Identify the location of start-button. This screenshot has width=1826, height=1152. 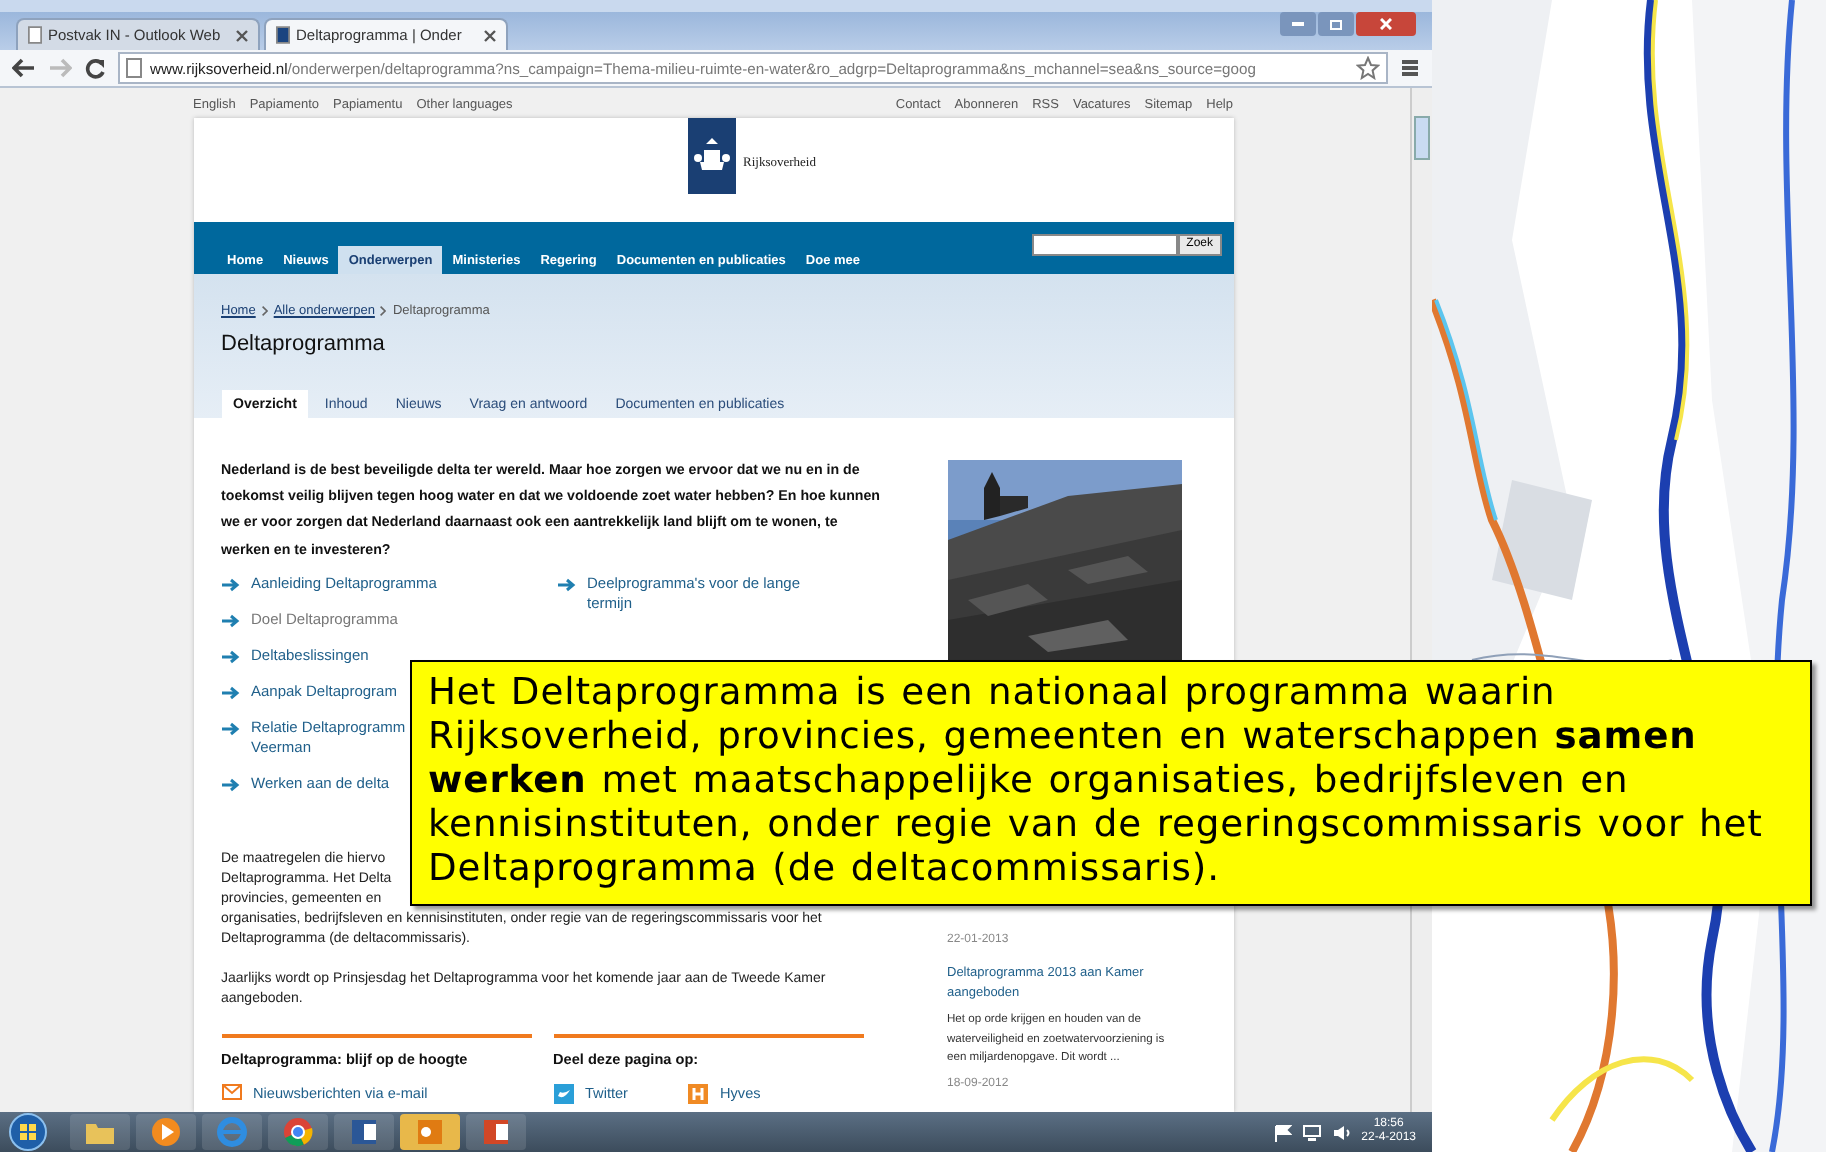
(28, 1132).